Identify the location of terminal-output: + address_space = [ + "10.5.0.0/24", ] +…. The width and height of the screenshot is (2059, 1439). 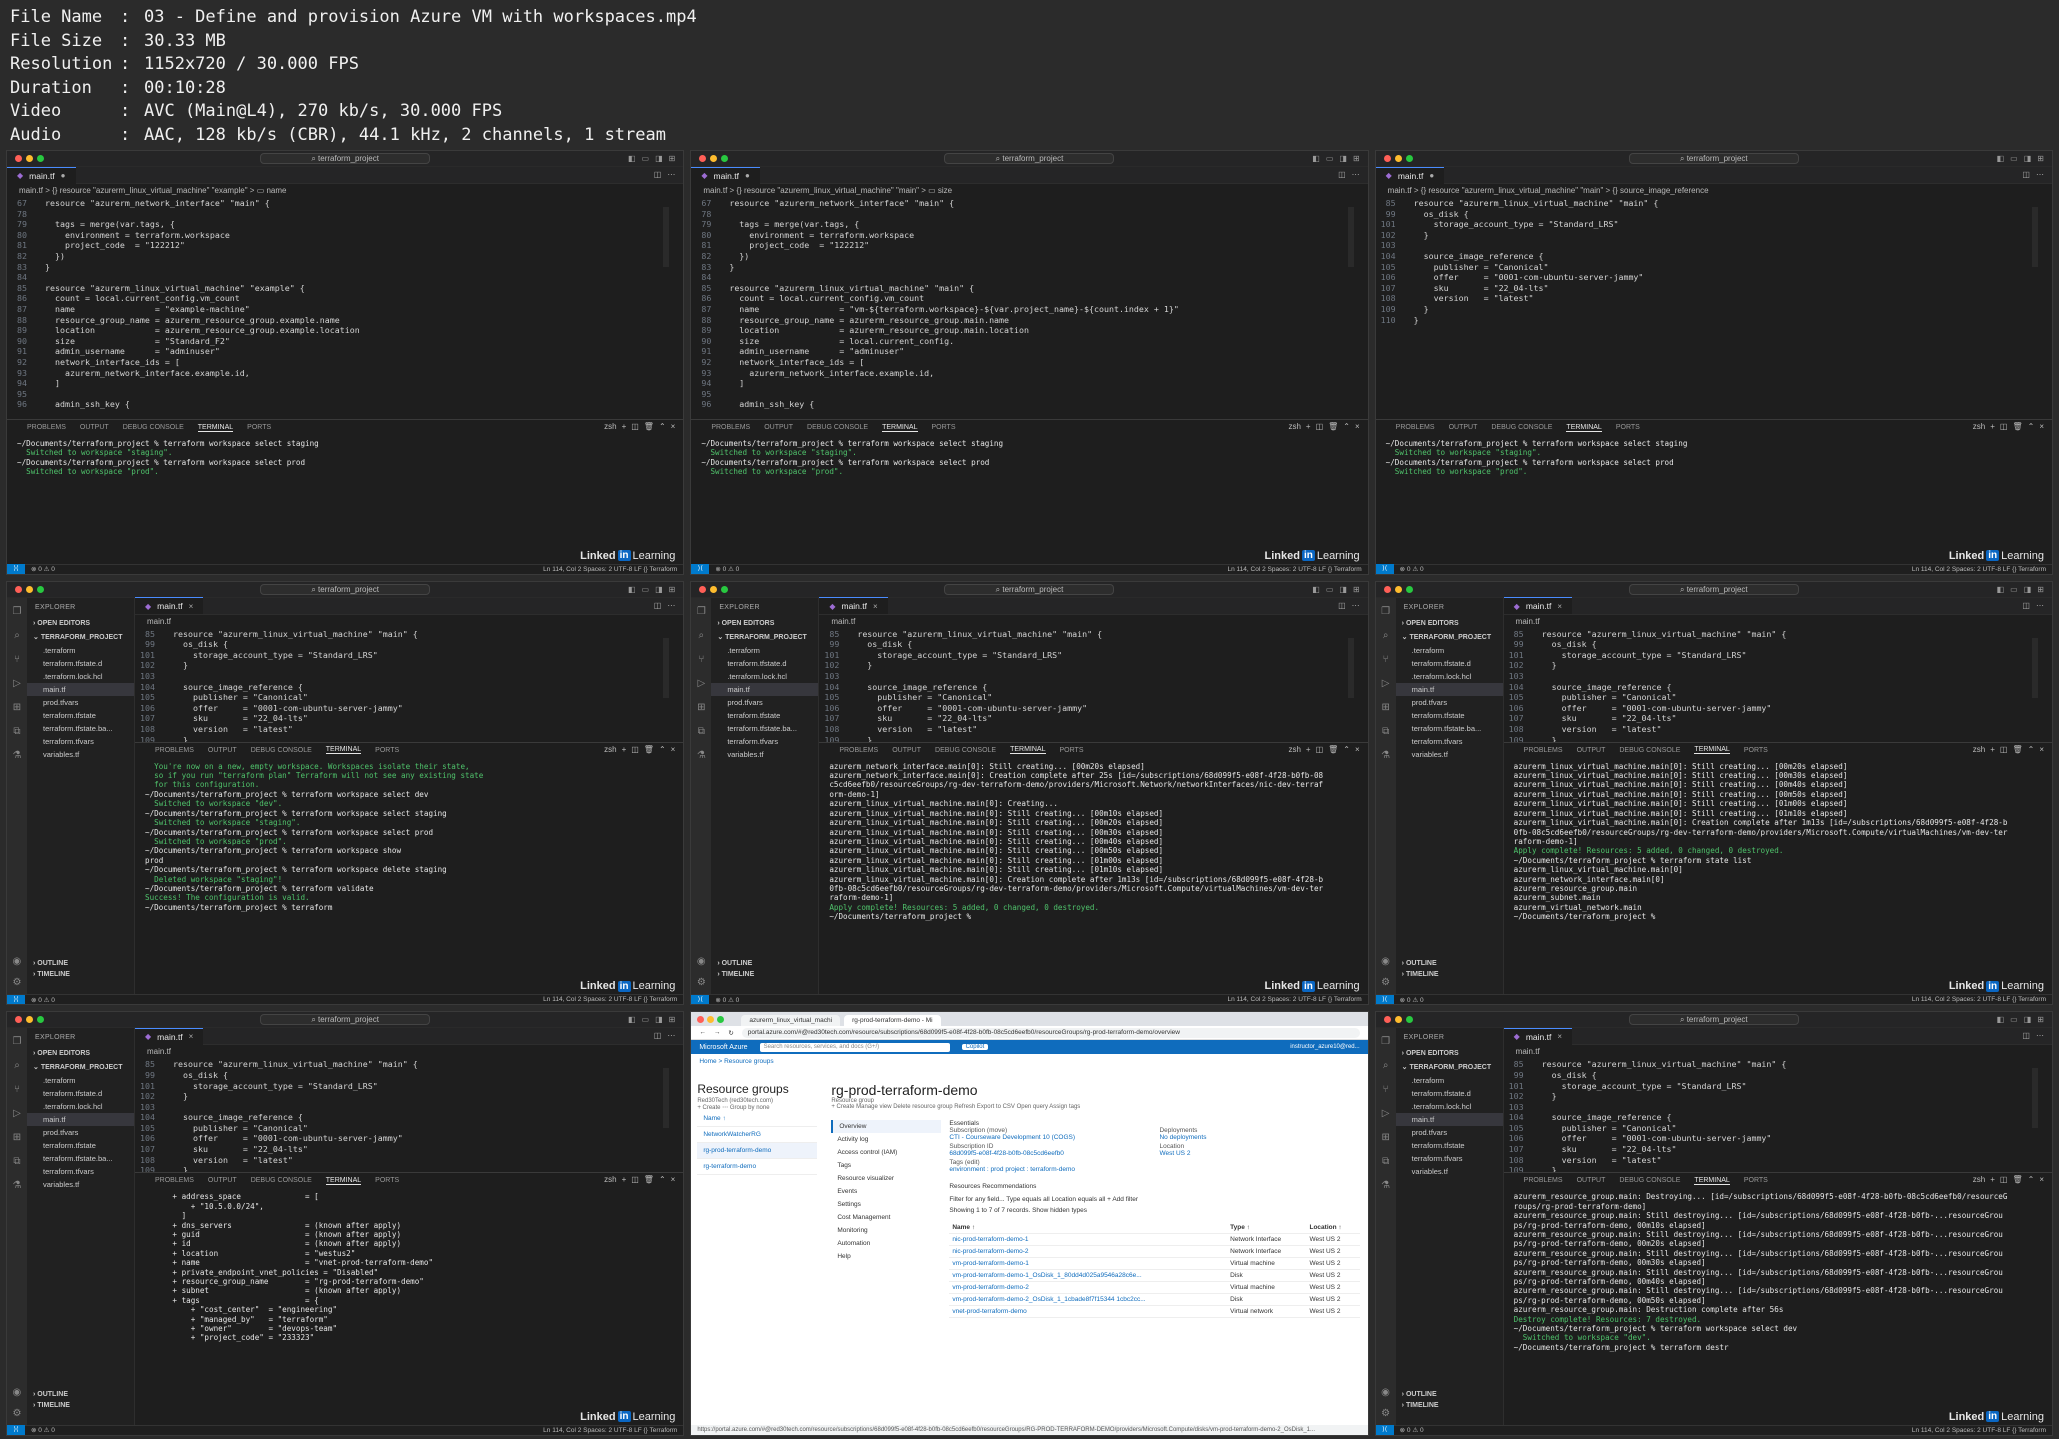
(409, 1267).